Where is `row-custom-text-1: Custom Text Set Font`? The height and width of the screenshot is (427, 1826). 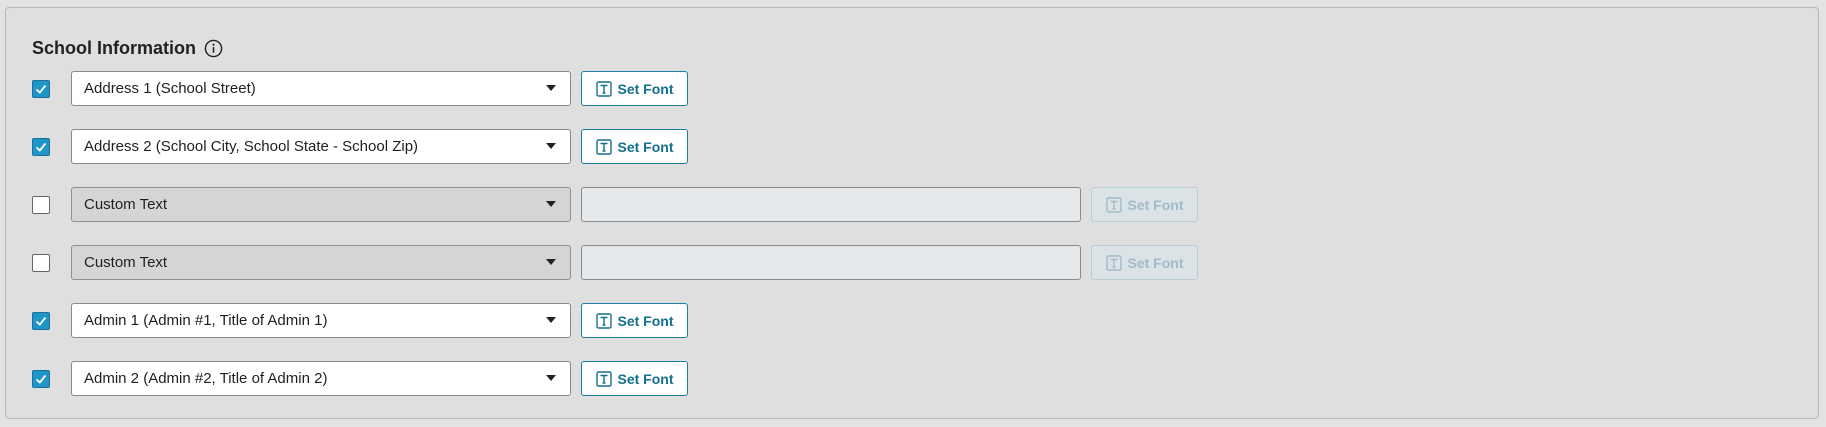 row-custom-text-1: Custom Text Set Font is located at coordinates (615, 205).